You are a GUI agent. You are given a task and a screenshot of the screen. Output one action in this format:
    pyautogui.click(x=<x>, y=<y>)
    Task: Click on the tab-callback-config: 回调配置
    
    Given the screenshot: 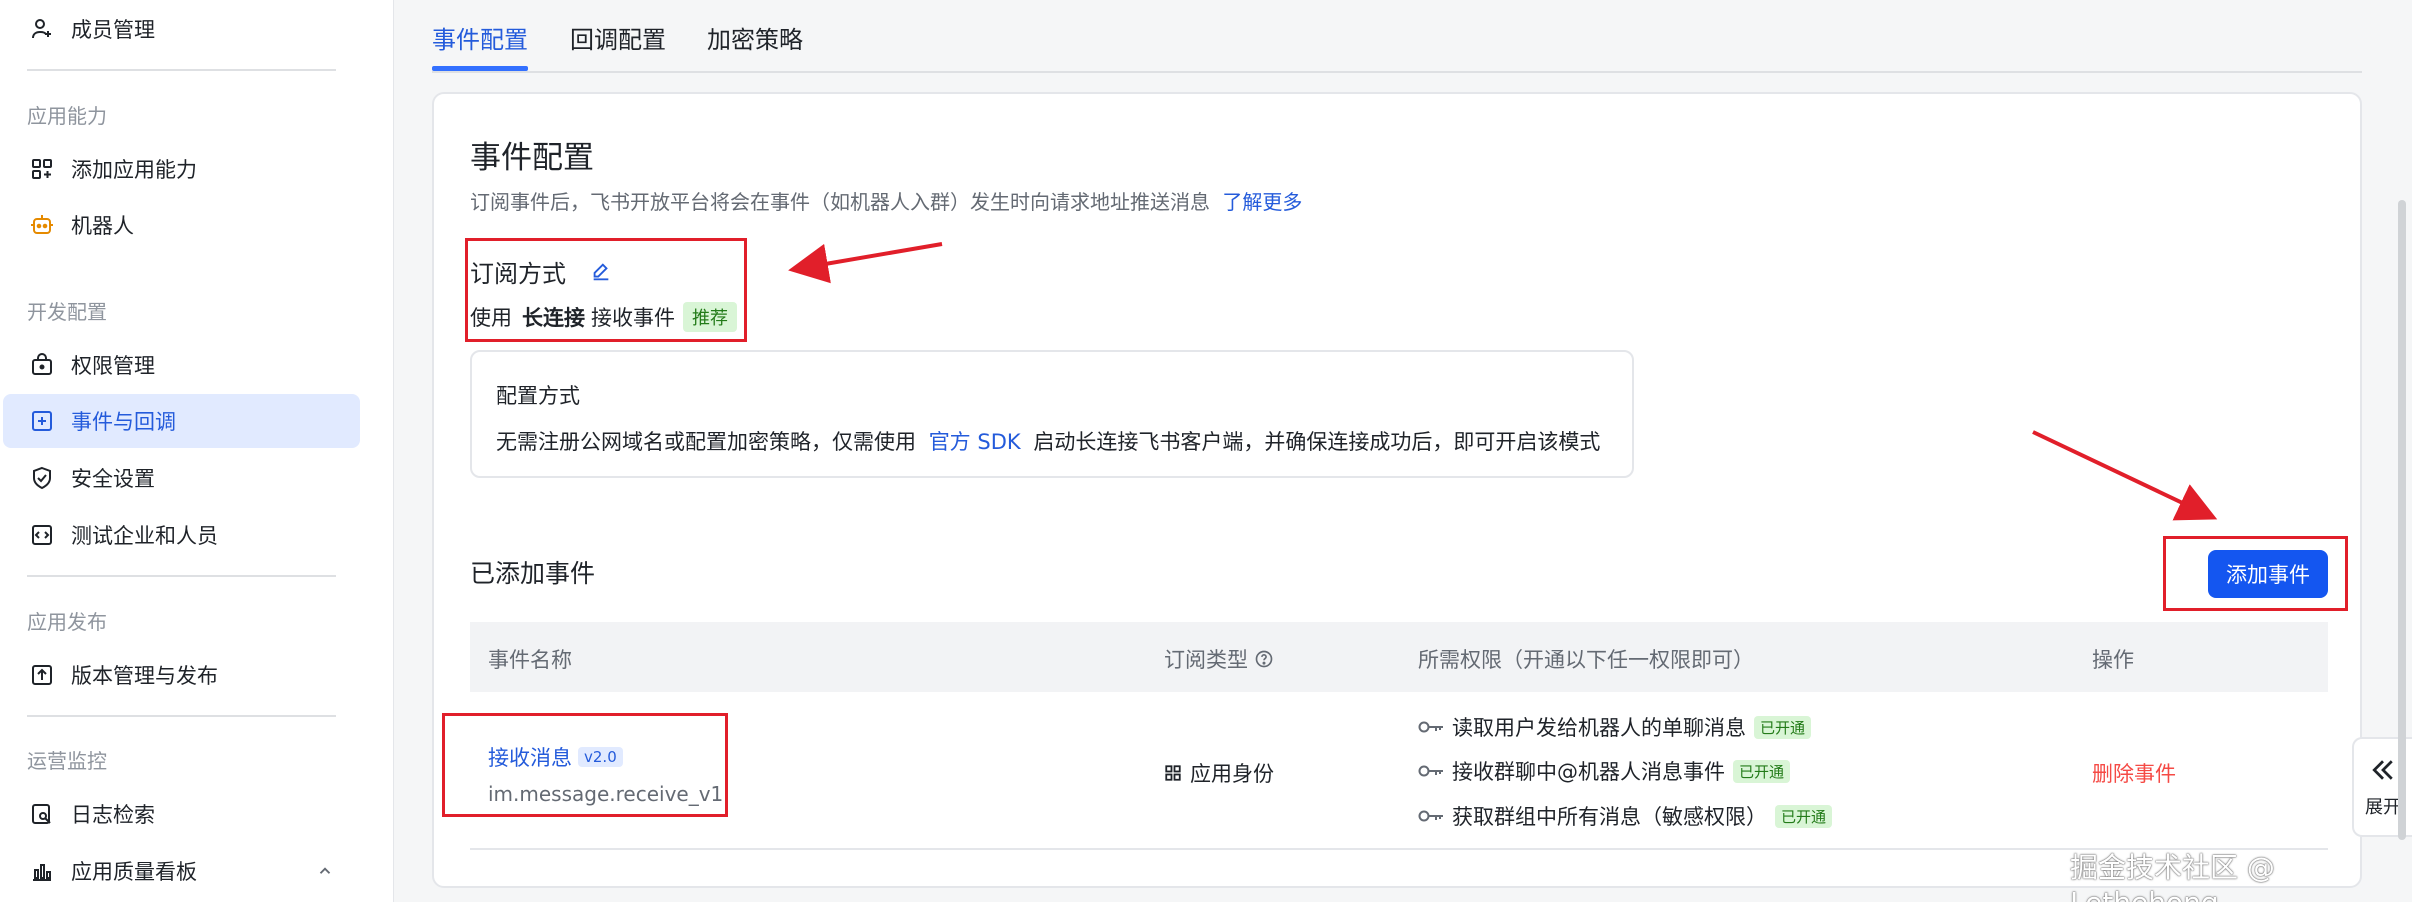 What is the action you would take?
    pyautogui.click(x=618, y=37)
    